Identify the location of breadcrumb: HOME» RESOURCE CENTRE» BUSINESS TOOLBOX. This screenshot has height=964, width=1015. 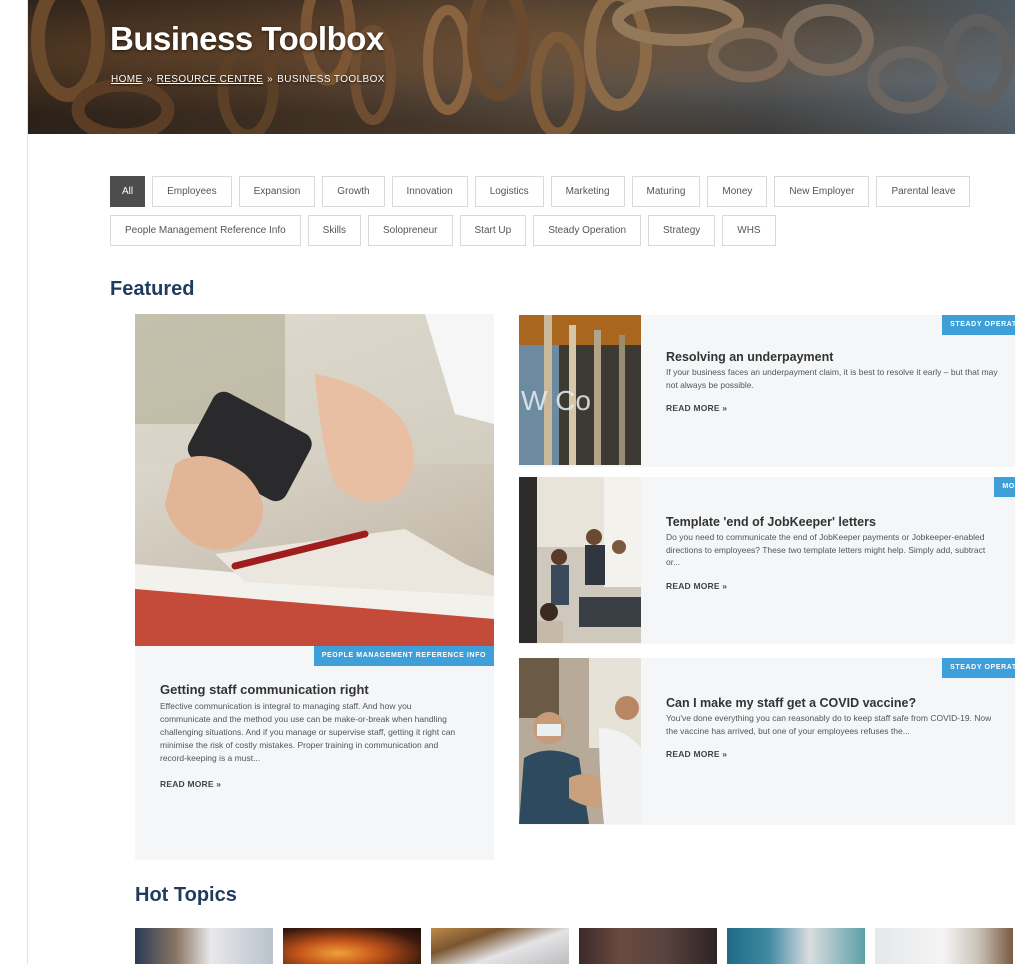
(248, 79).